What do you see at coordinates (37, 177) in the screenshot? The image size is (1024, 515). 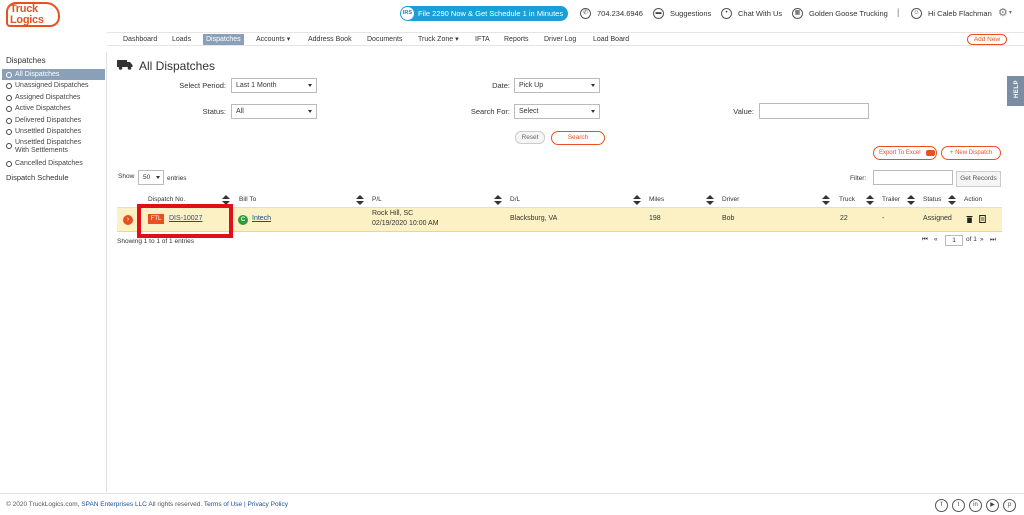 I see `sidebar-item-dispatch-schedule: Dispatch Schedule` at bounding box center [37, 177].